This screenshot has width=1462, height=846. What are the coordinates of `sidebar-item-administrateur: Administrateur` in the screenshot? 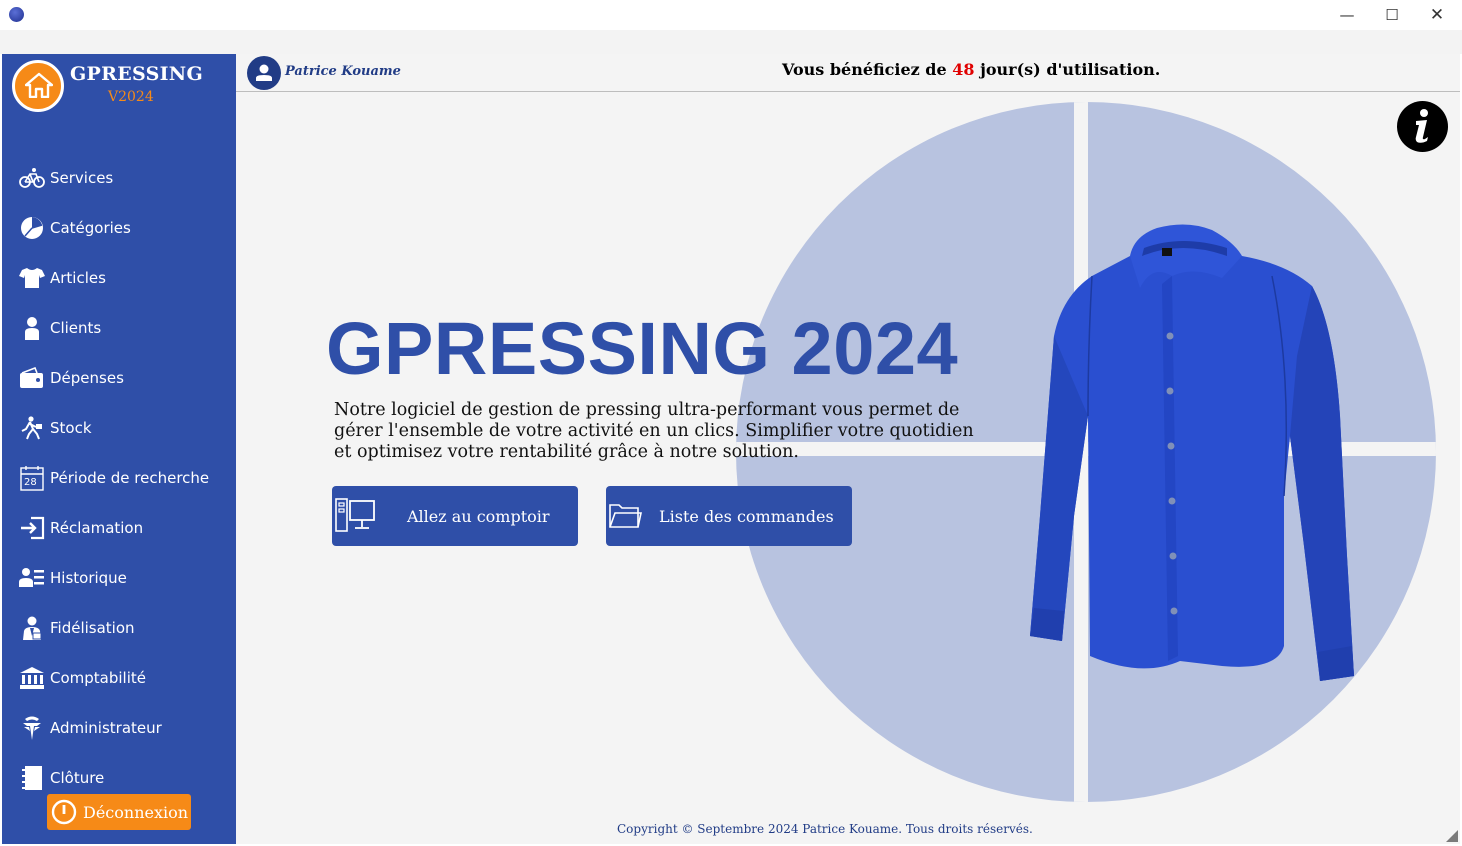 It's located at (119, 728).